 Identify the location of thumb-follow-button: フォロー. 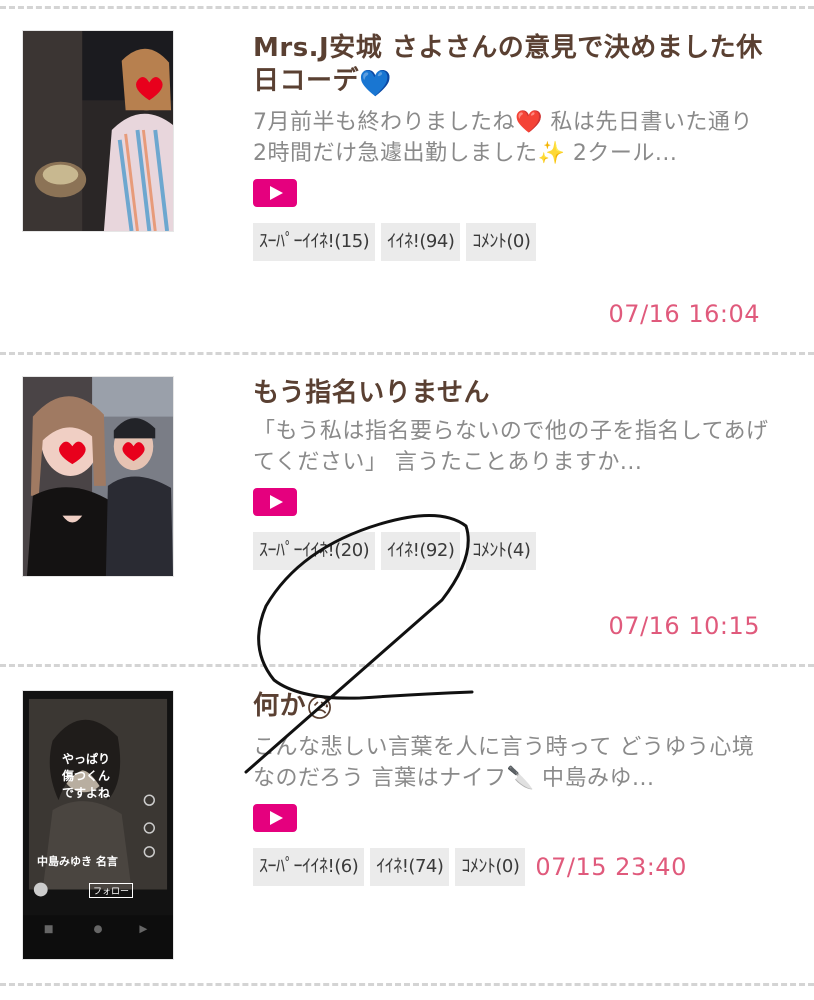
(111, 890).